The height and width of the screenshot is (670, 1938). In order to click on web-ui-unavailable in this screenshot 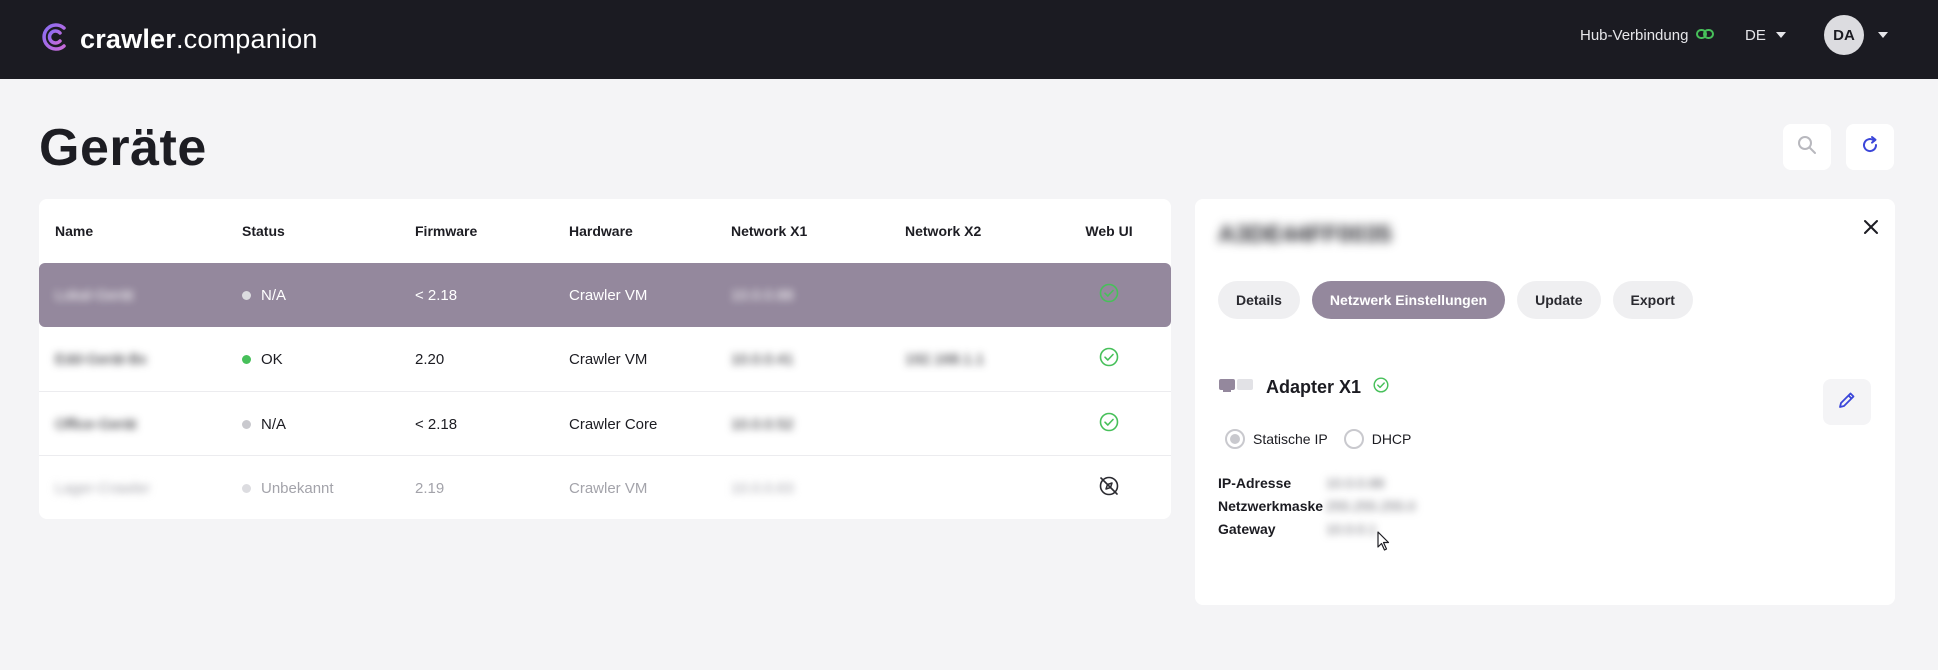, I will do `click(1109, 488)`.